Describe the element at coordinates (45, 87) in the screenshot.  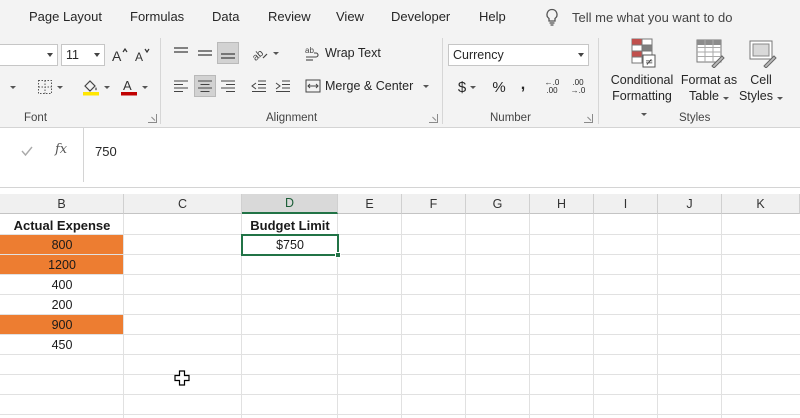
I see `borders-icon` at that location.